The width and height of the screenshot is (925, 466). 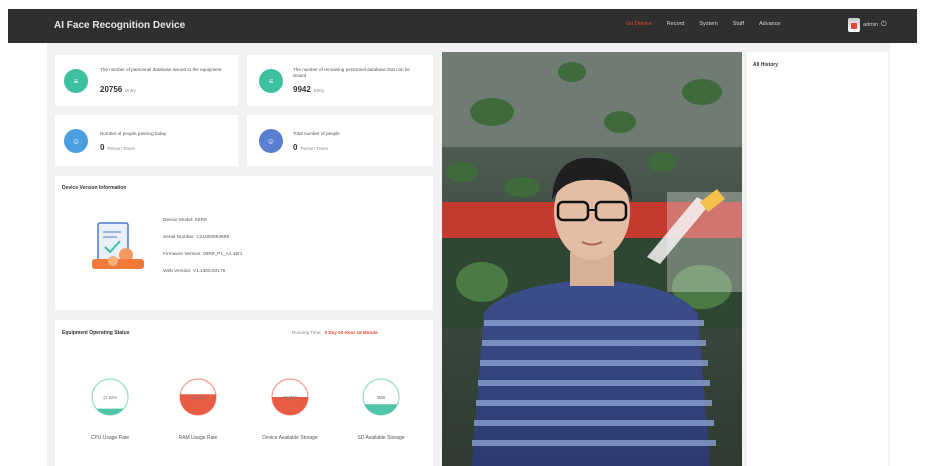 I want to click on gauge-ram-text: 57.62%, so click(x=198, y=397).